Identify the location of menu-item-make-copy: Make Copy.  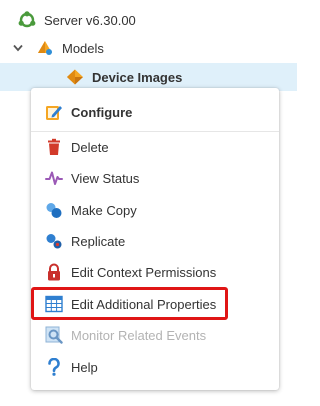
(155, 210).